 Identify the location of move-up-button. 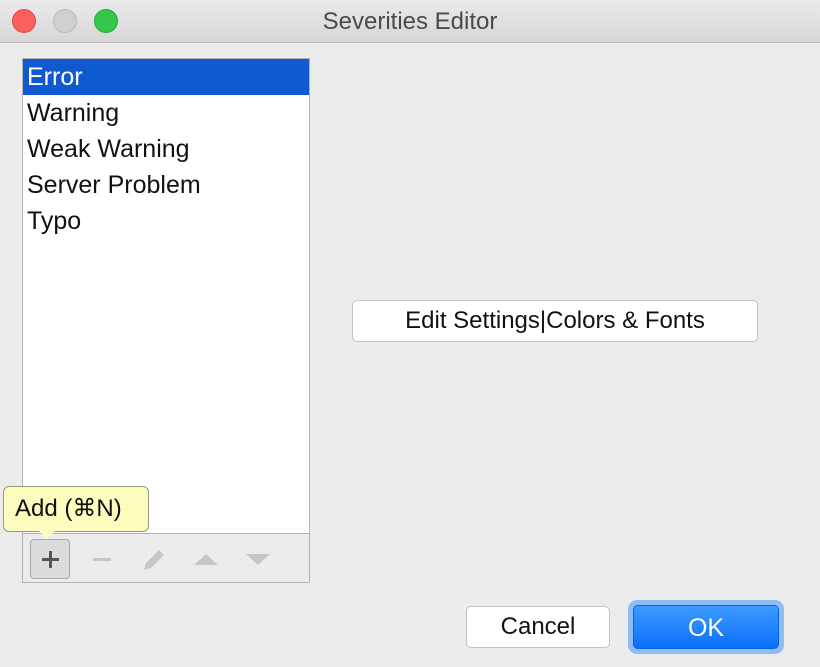
(206, 559).